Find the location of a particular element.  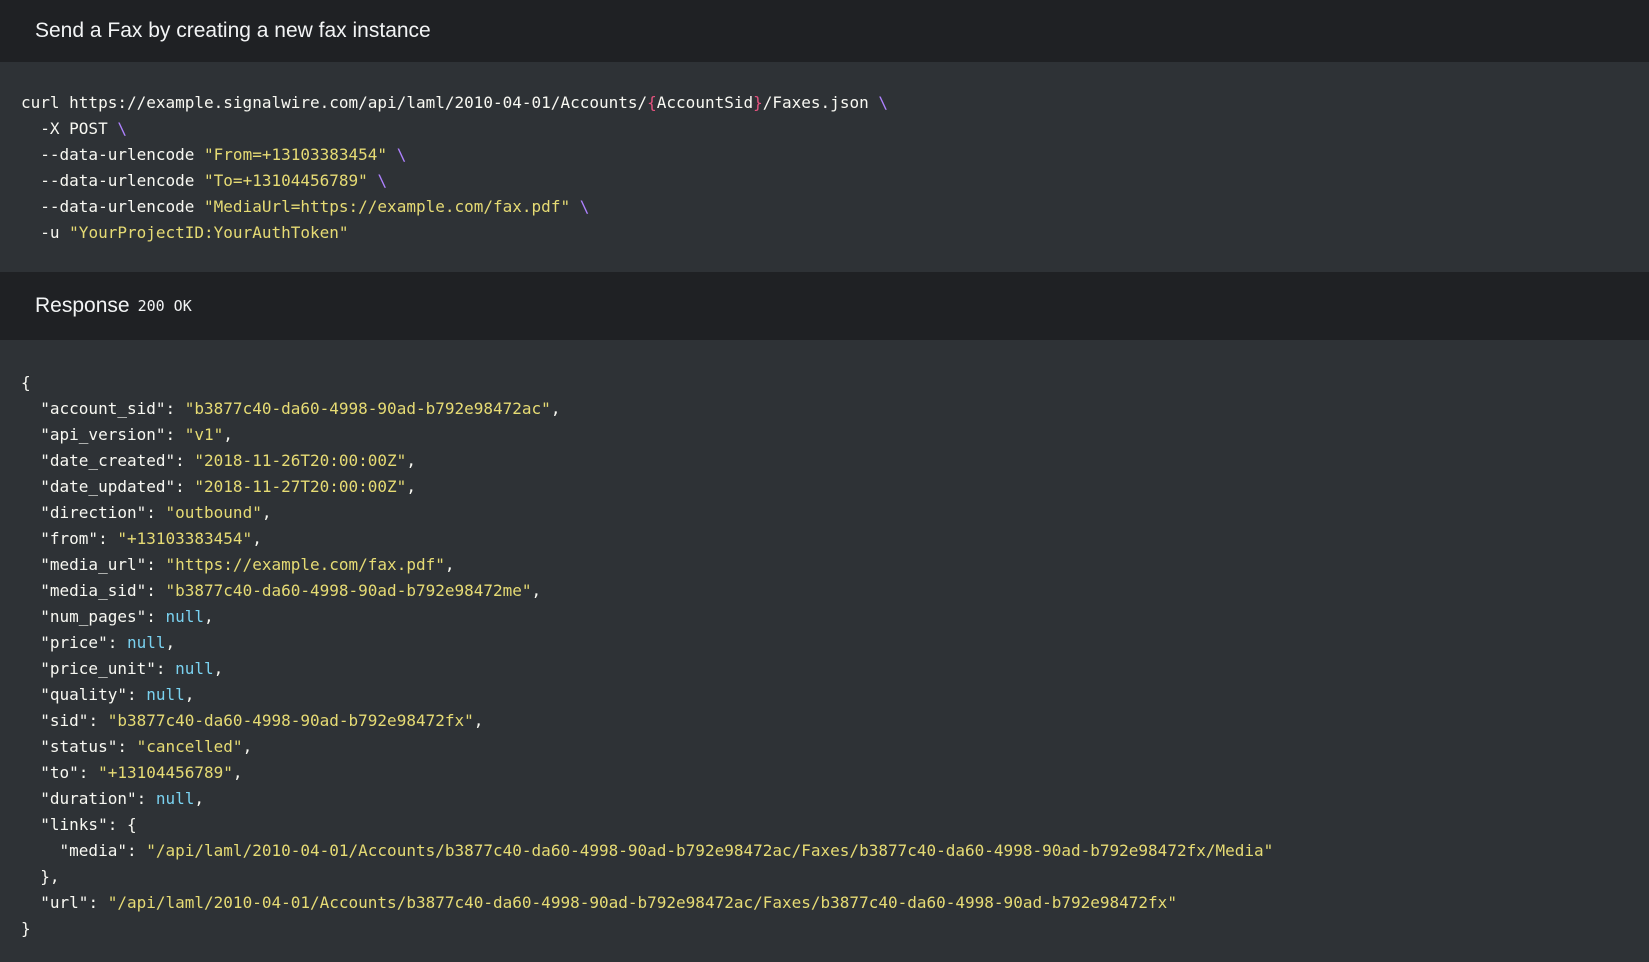

curl-data-from: "From=+13103383454" is located at coordinates (296, 154).